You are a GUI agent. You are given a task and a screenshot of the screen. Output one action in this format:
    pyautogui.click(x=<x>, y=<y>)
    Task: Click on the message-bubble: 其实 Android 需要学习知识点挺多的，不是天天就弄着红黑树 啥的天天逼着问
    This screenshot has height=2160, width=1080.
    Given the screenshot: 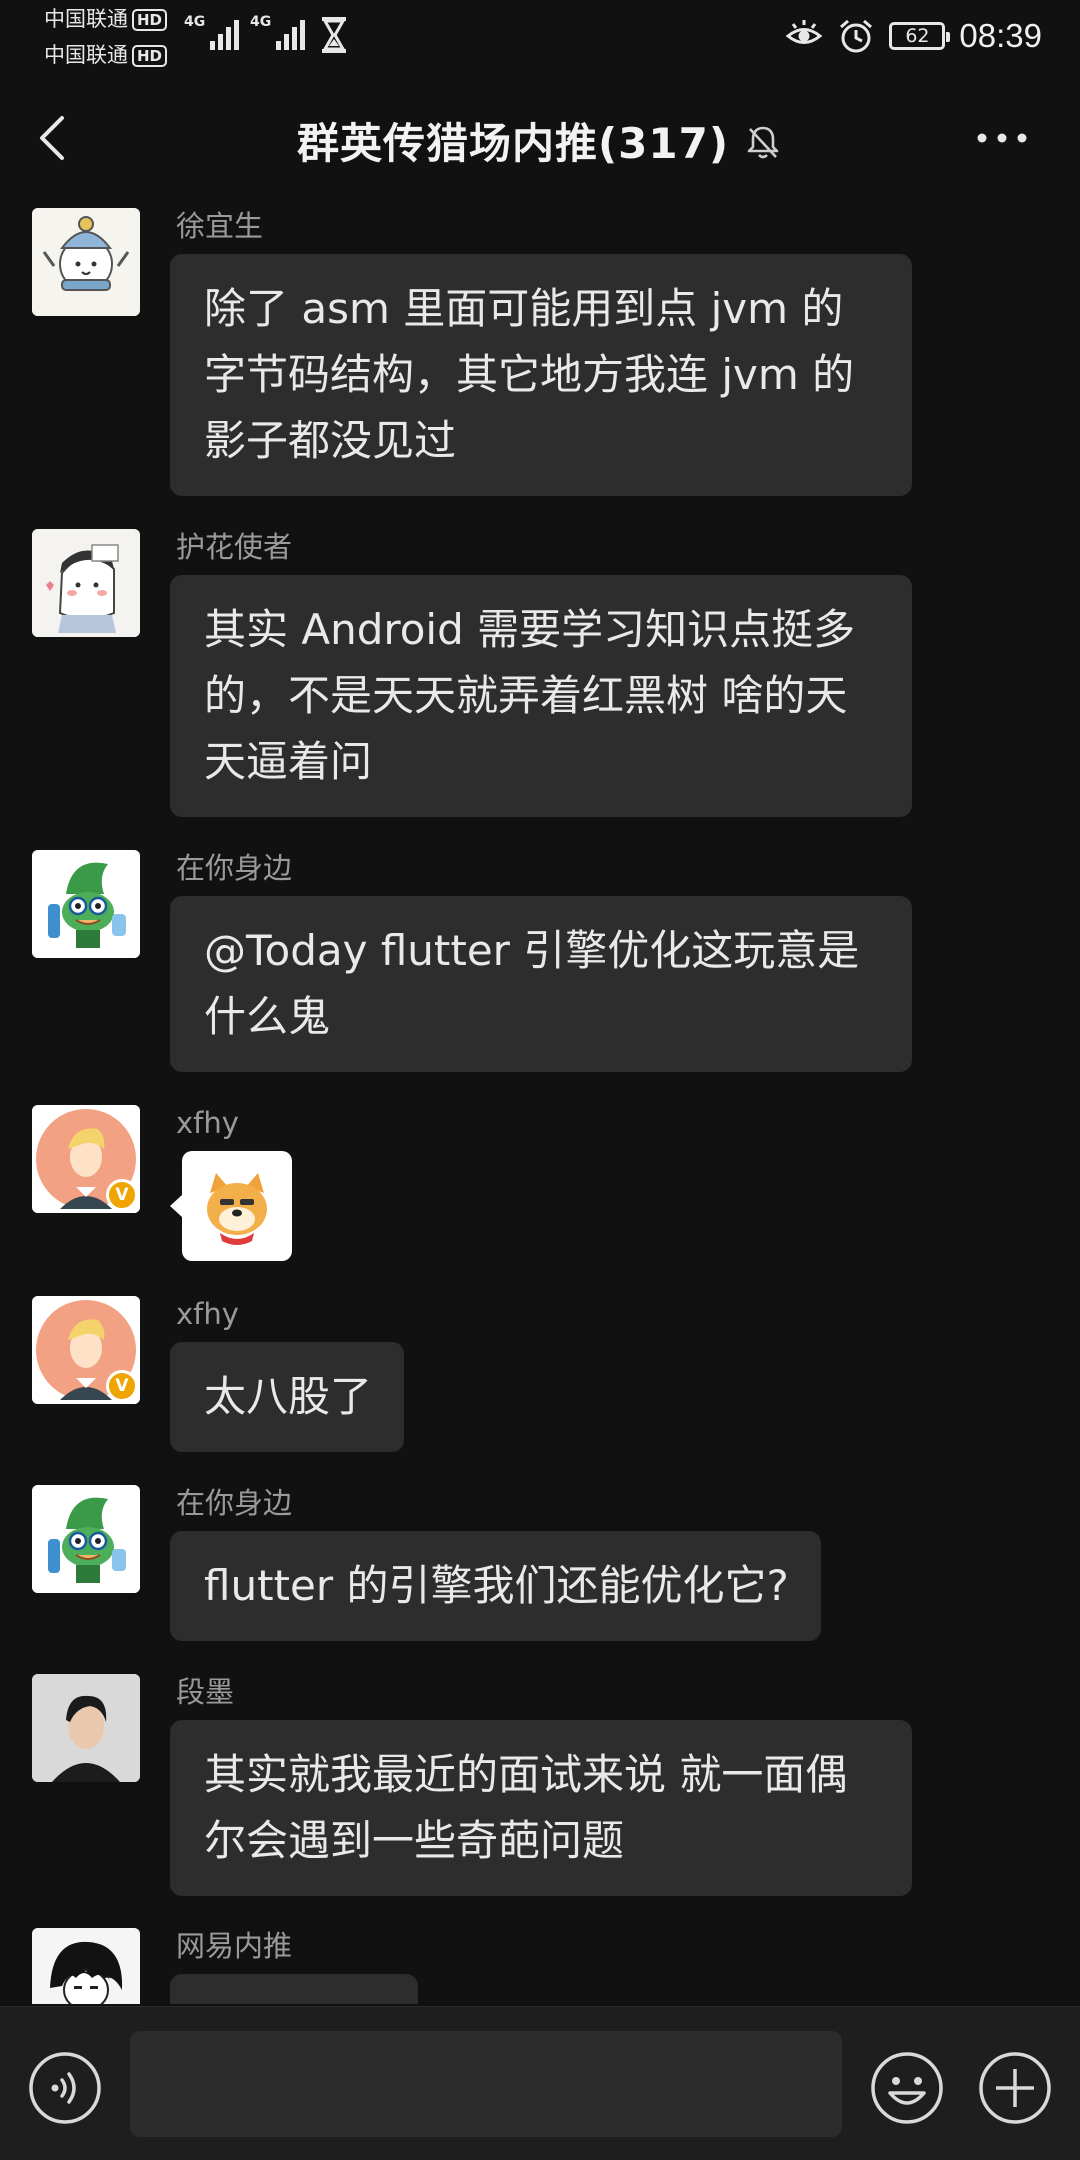 What is the action you would take?
    pyautogui.click(x=541, y=696)
    